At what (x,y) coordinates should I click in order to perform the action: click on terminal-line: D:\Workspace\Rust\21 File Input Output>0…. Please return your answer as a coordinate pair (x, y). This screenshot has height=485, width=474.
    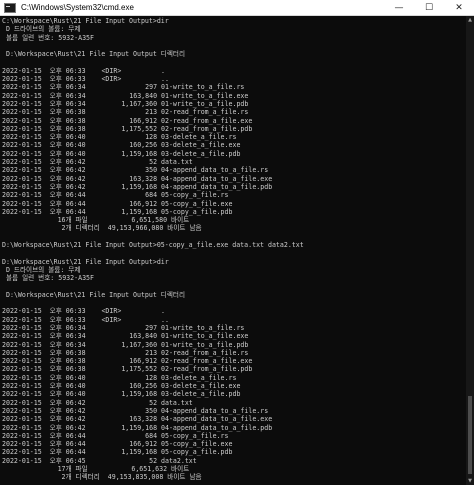
    Looking at the image, I should click on (153, 245).